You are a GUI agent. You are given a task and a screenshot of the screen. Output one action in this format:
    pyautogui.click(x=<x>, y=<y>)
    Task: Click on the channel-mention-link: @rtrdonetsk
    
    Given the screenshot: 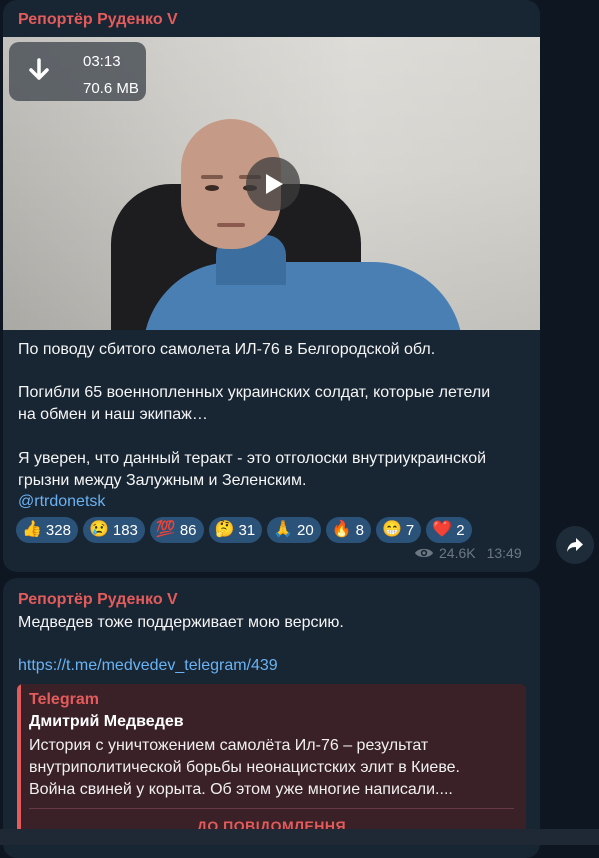 What is the action you would take?
    pyautogui.click(x=61, y=502)
    